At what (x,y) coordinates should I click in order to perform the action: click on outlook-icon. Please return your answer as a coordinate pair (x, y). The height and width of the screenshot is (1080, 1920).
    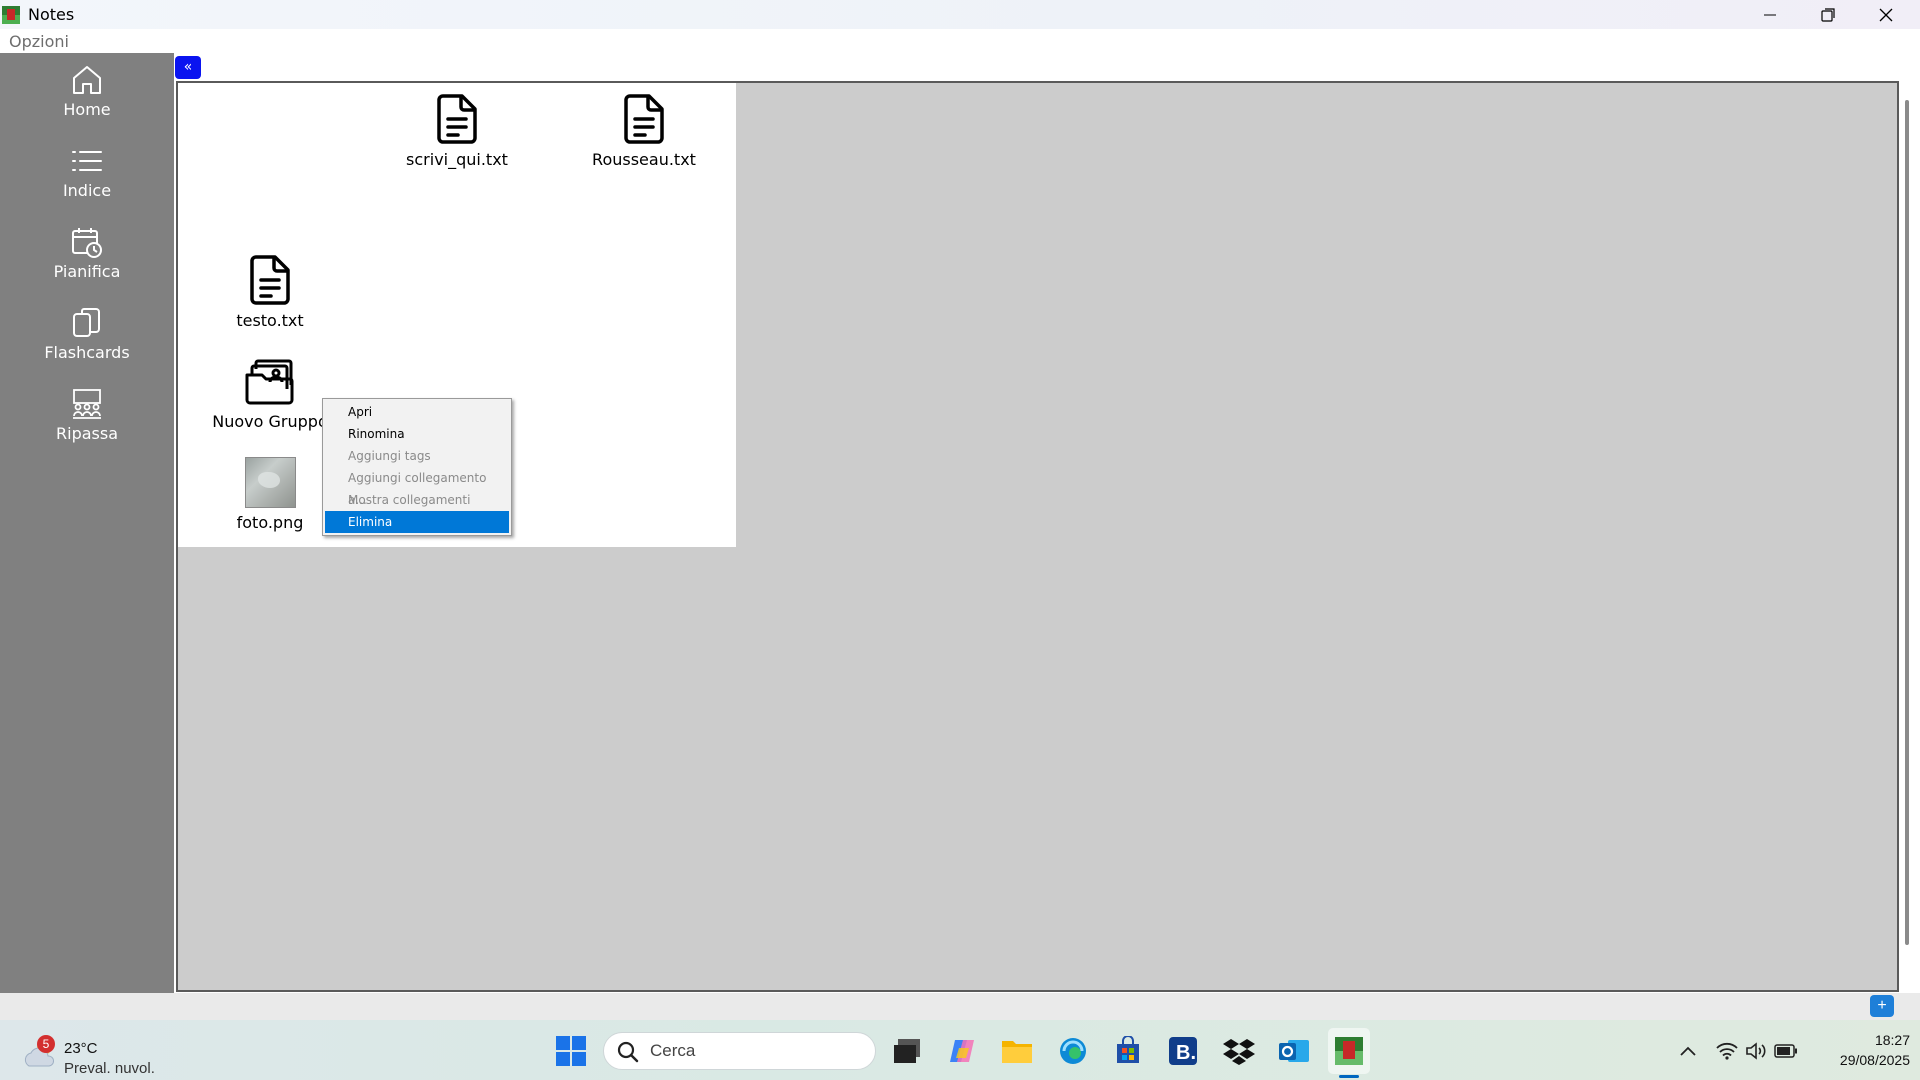
    Looking at the image, I should click on (1294, 1051).